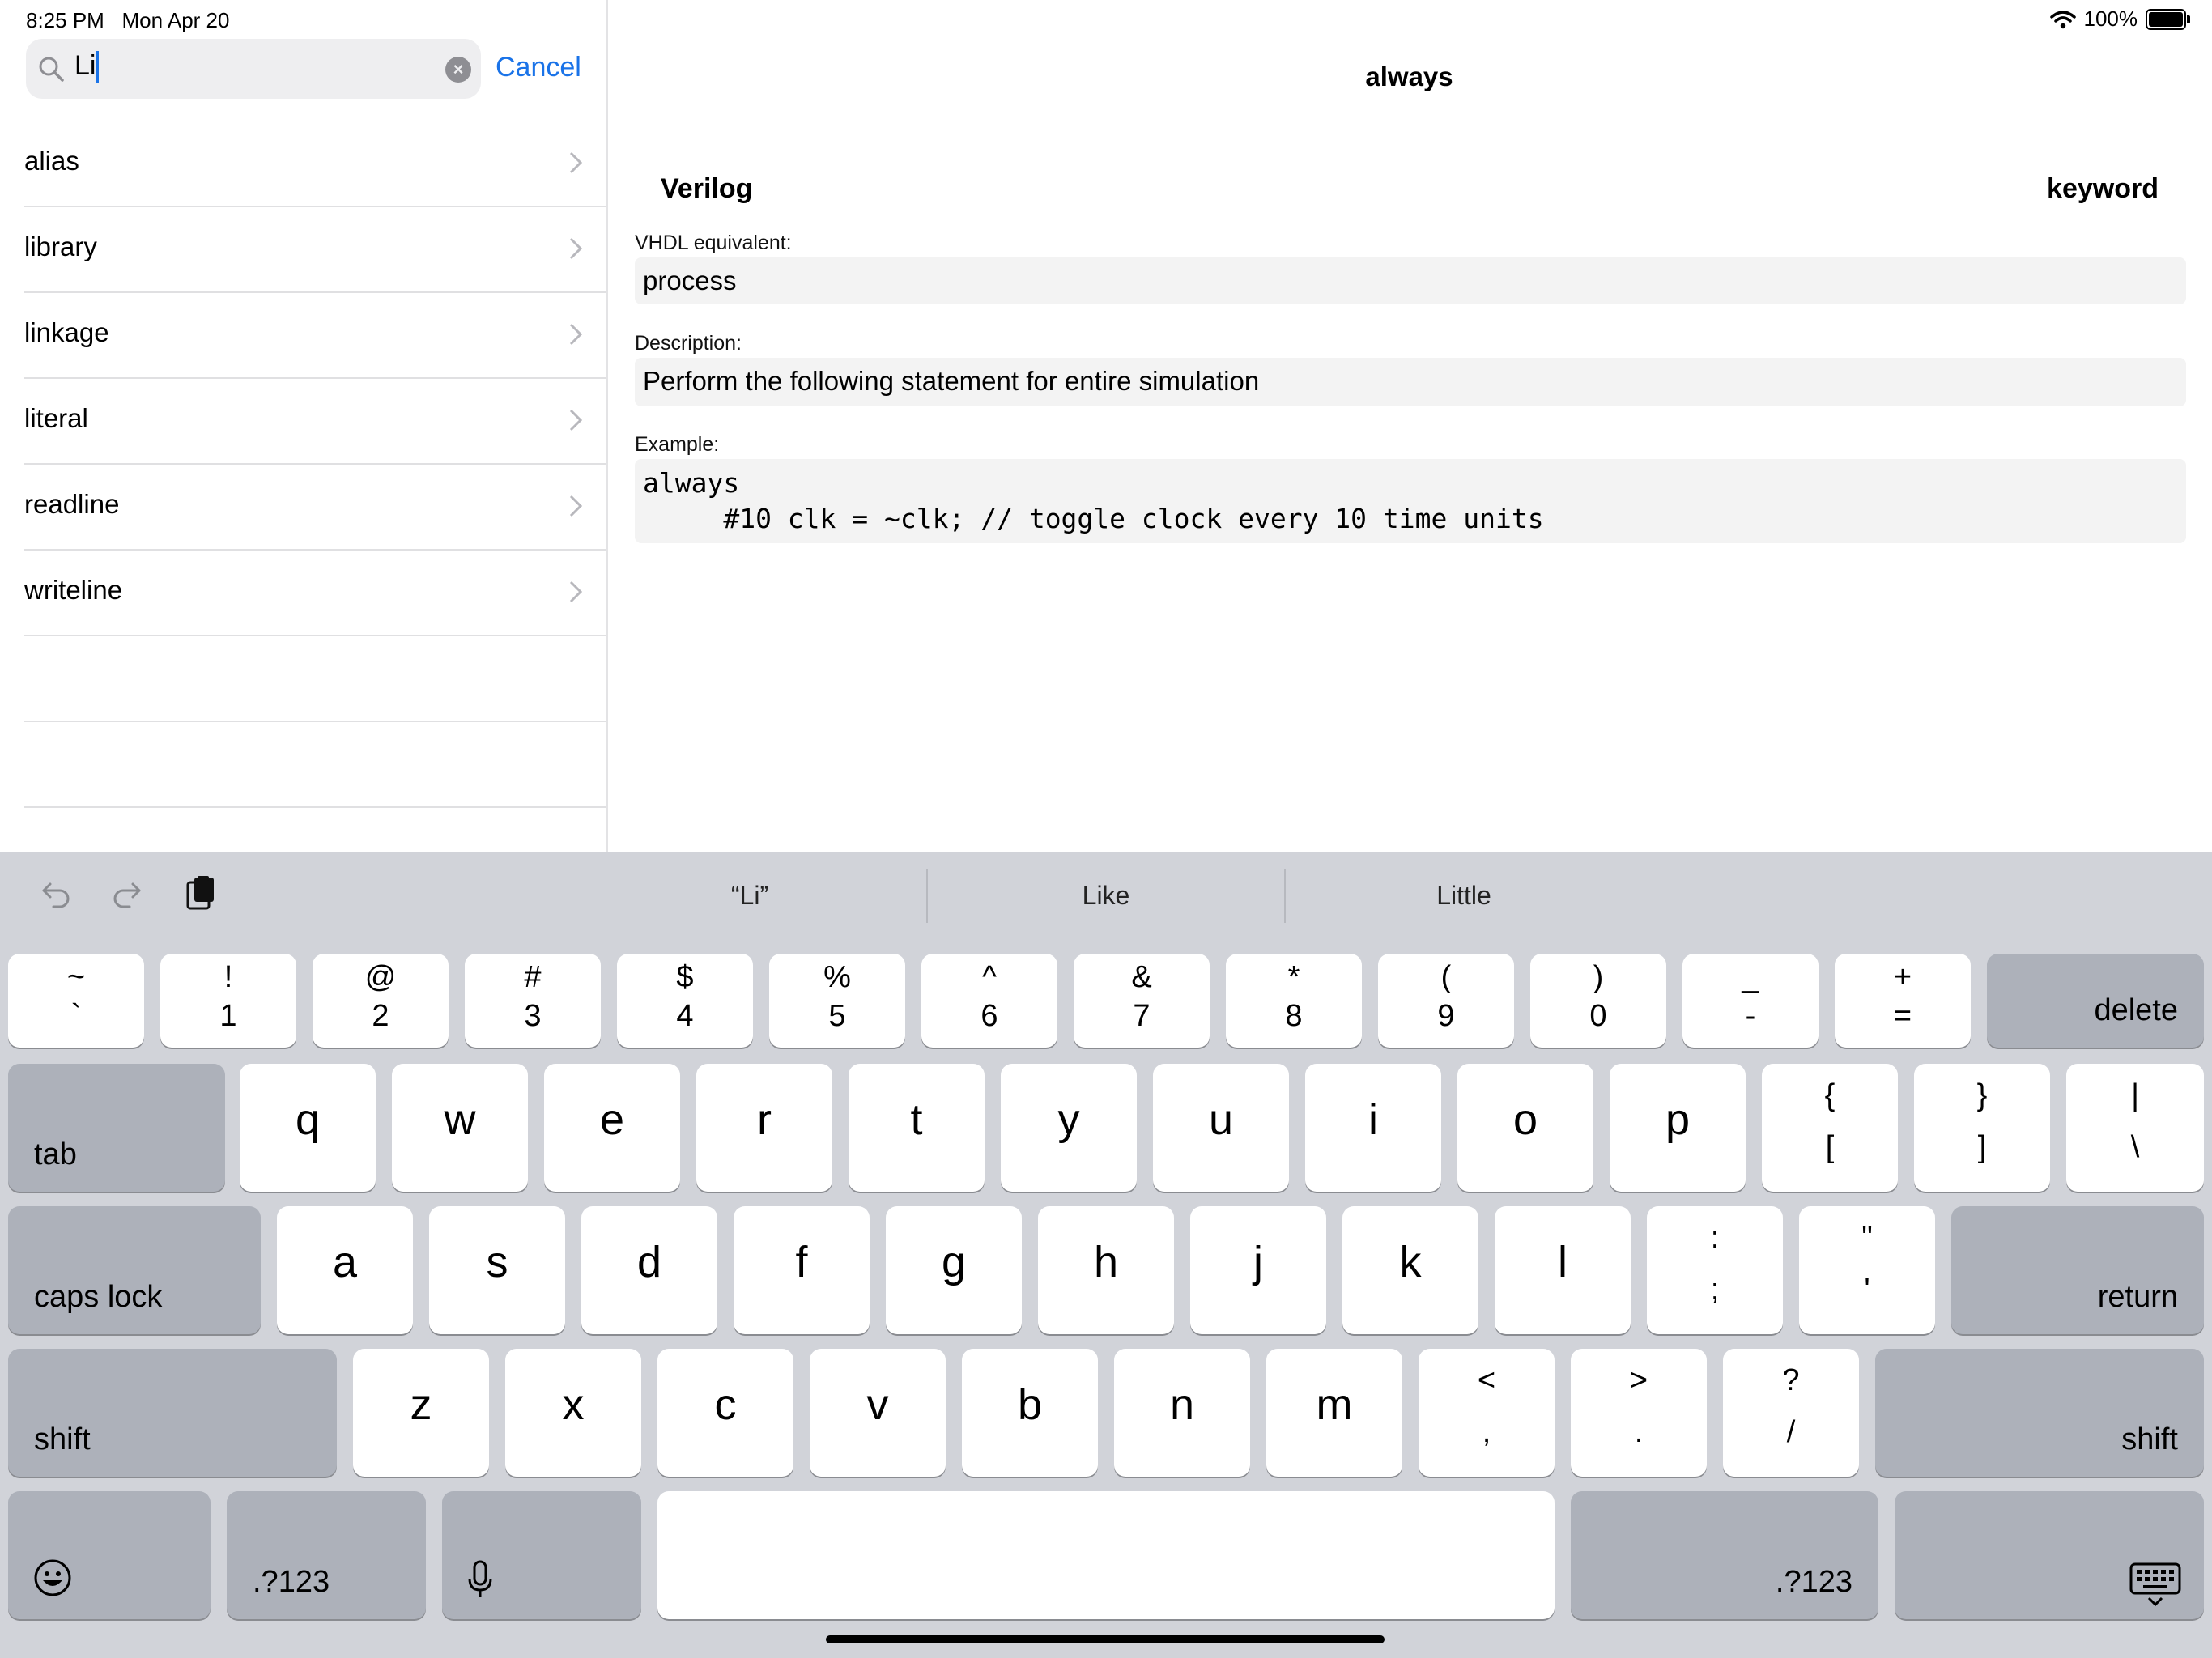  I want to click on key-k: k, so click(1410, 1270).